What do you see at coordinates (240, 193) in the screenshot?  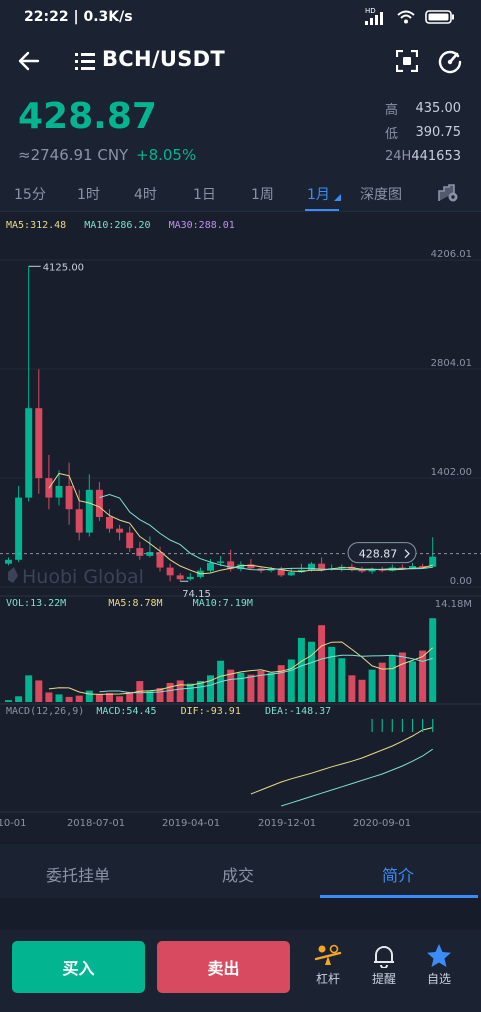 I see `interval-tabs: 15分 1时 4时 1日 1周 1月 深度图` at bounding box center [240, 193].